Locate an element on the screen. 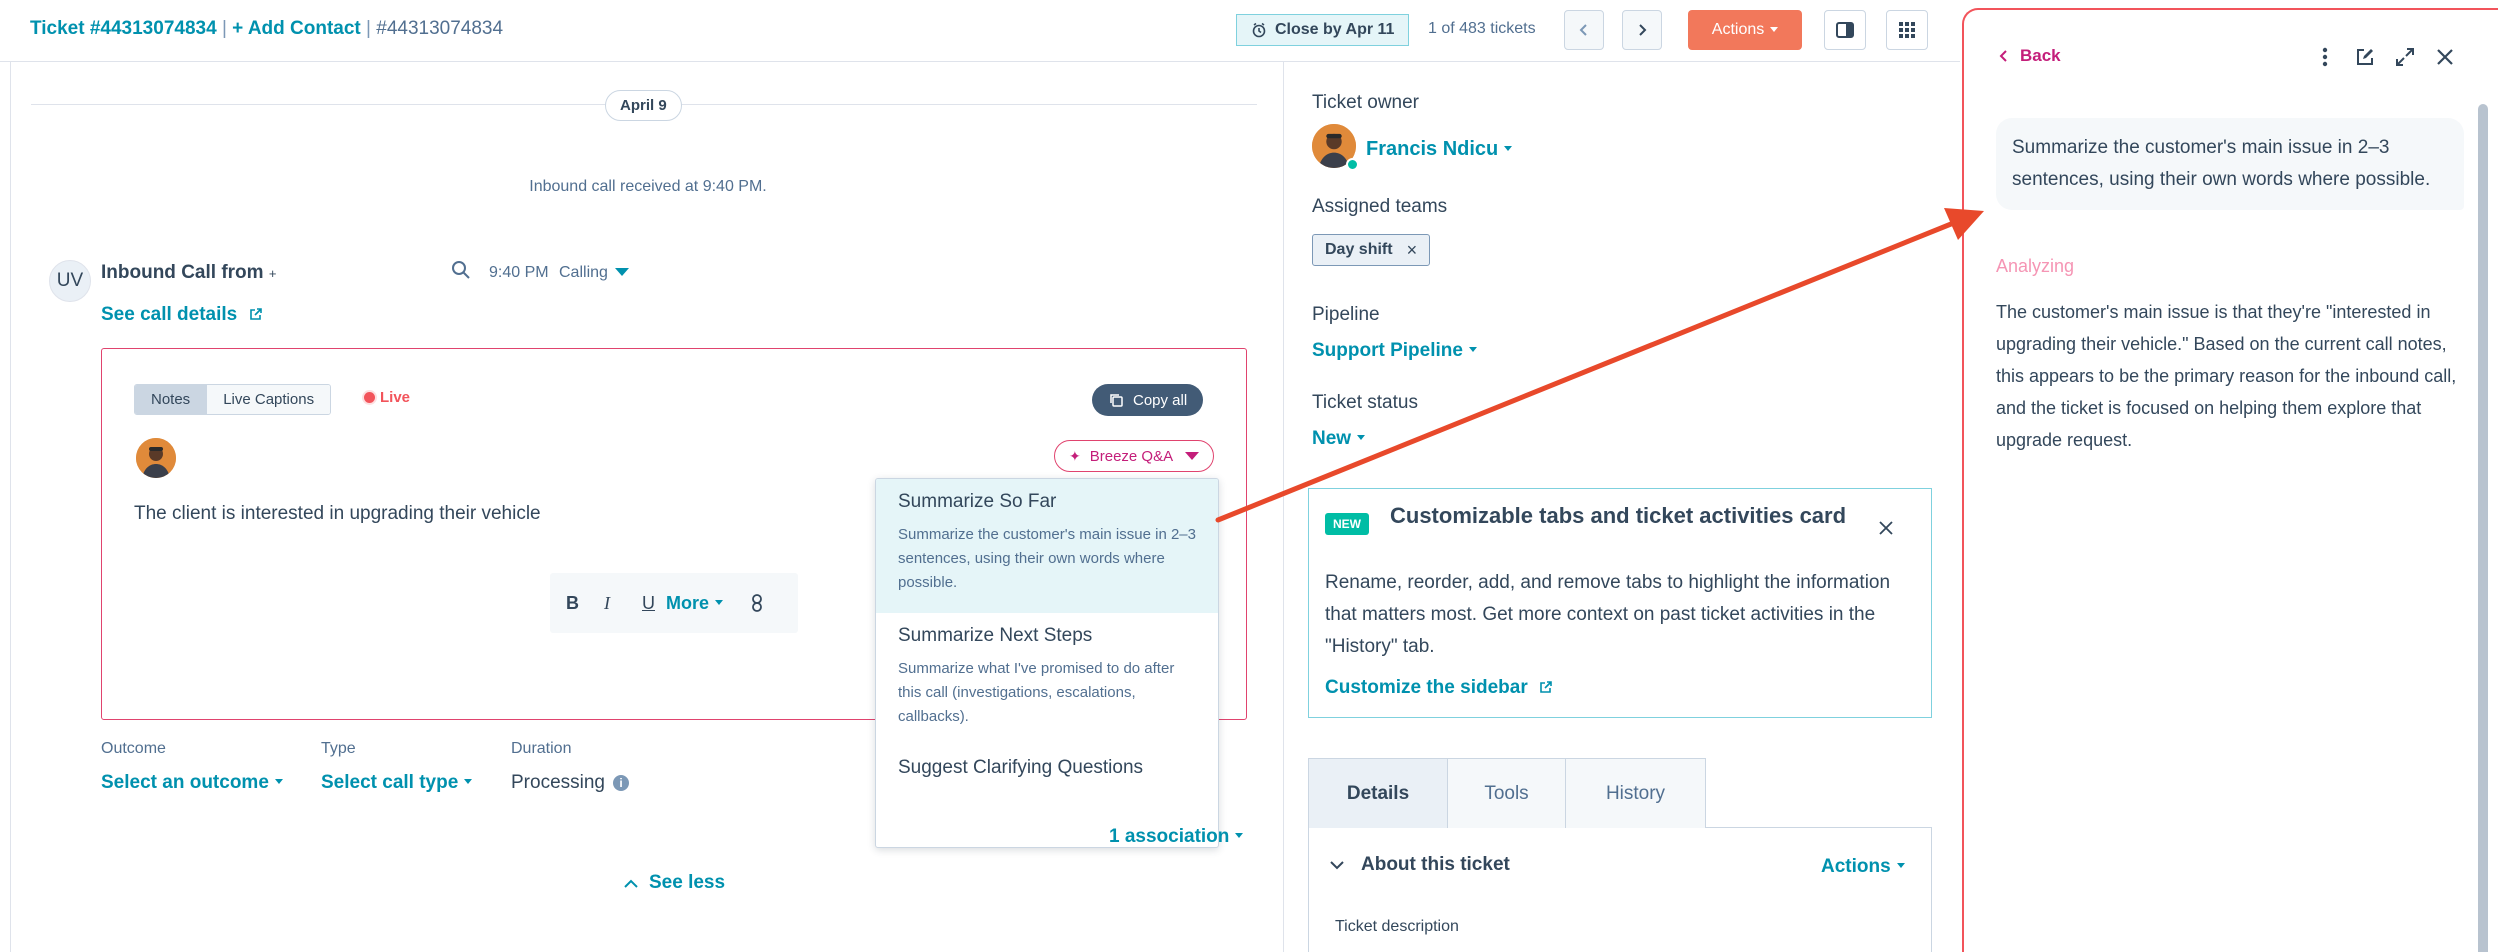 The image size is (2498, 952). tab-notes: Notes is located at coordinates (171, 399).